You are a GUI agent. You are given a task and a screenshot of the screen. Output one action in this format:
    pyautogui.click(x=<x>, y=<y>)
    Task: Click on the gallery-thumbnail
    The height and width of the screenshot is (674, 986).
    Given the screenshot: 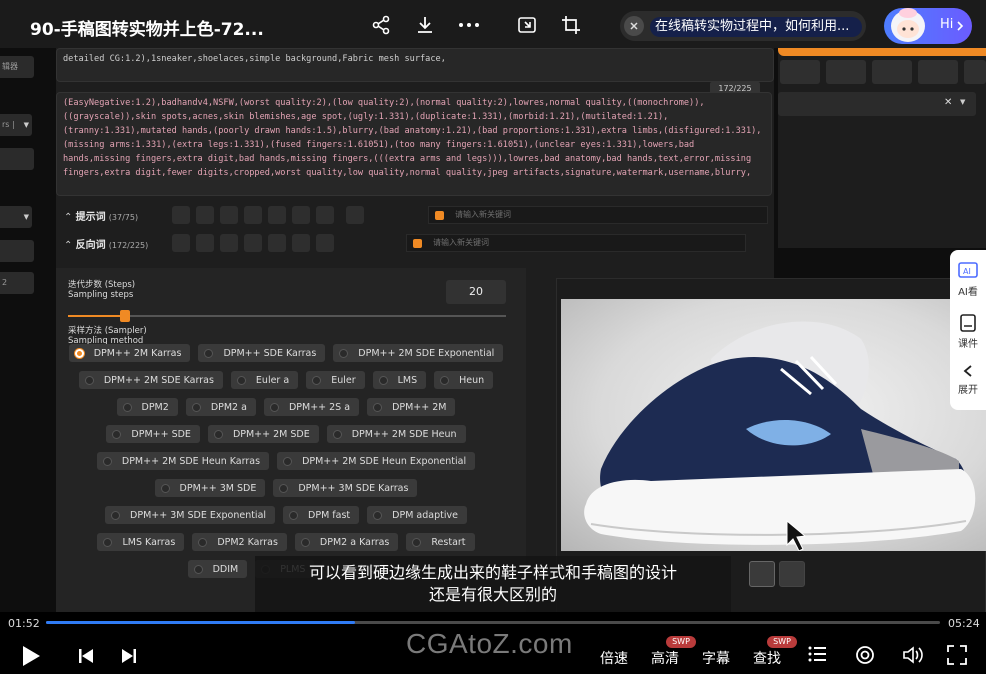 What is the action you would take?
    pyautogui.click(x=792, y=574)
    